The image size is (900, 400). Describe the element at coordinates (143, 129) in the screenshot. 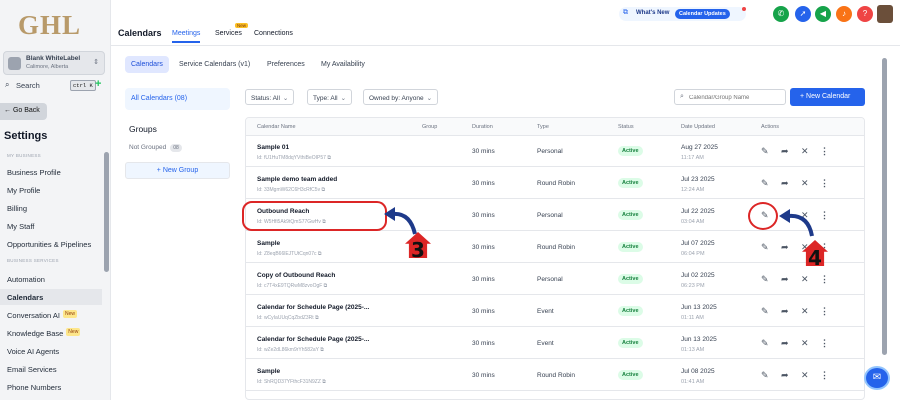

I see `groups-heading: Groups` at that location.